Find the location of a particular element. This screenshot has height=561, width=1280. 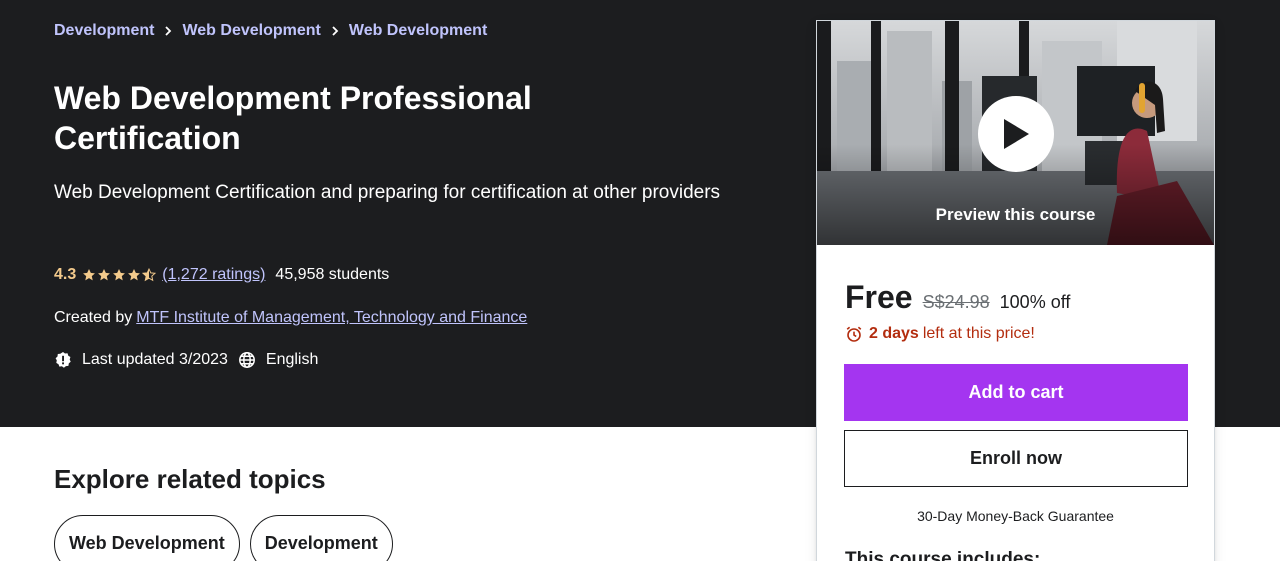

course-meta-row: Last updated 3/2023 English is located at coordinates (186, 360).